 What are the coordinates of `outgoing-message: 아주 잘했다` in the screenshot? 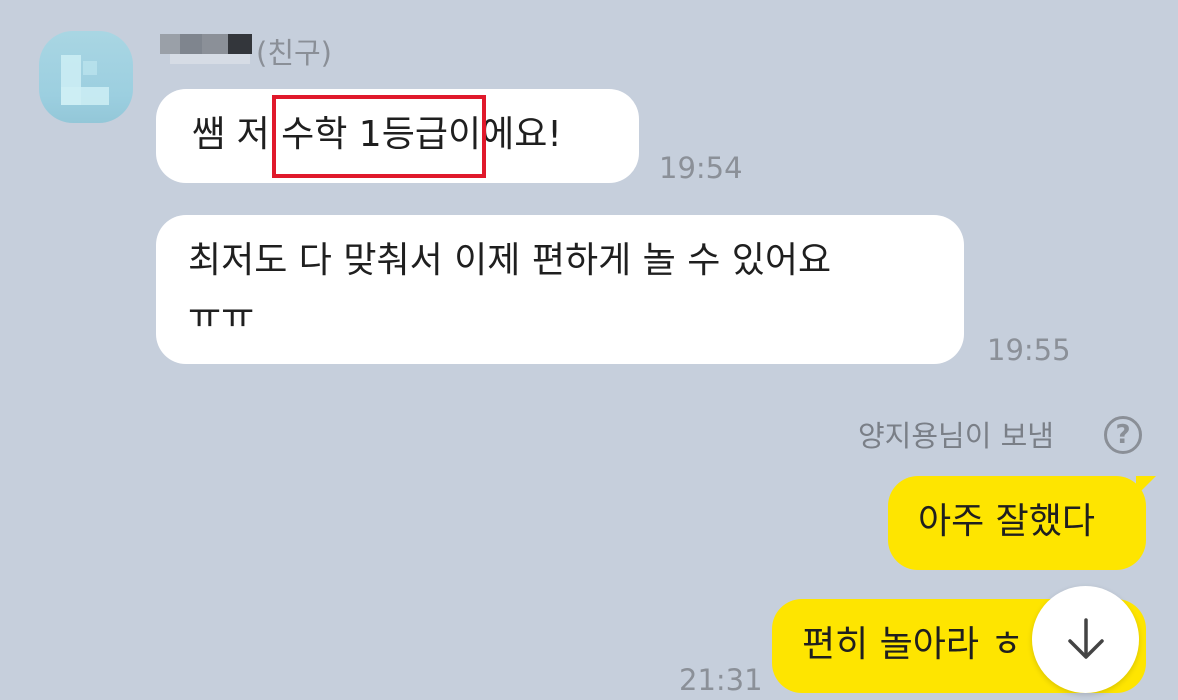 It's located at (1017, 523).